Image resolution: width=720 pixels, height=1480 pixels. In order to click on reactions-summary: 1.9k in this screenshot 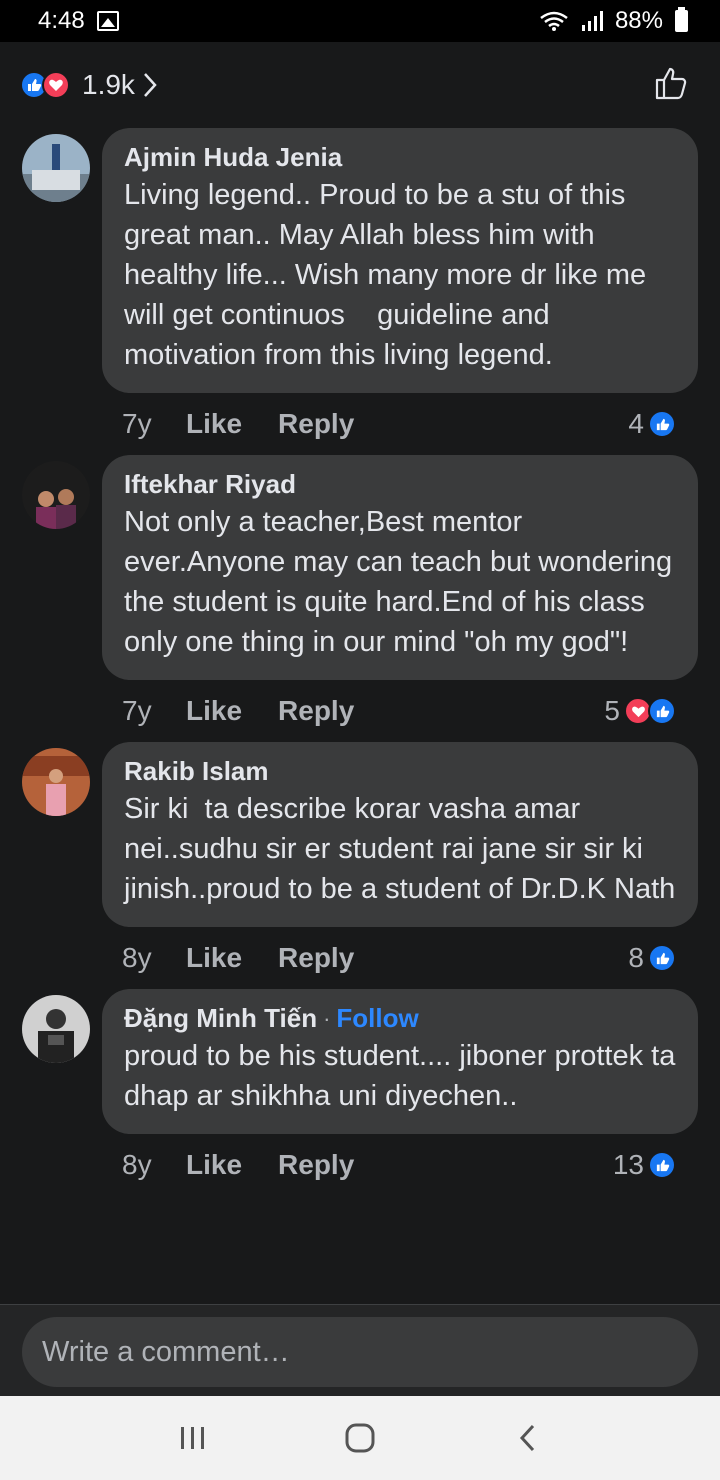, I will do `click(89, 85)`.